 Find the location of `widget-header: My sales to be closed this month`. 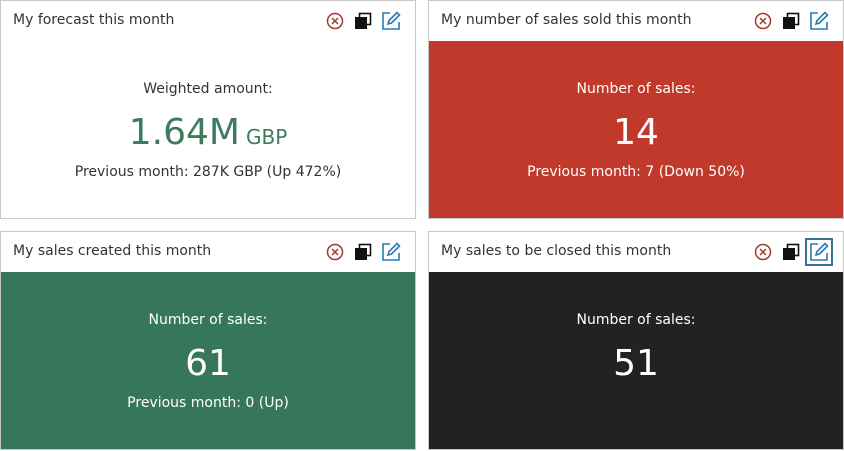

widget-header: My sales to be closed this month is located at coordinates (636, 252).